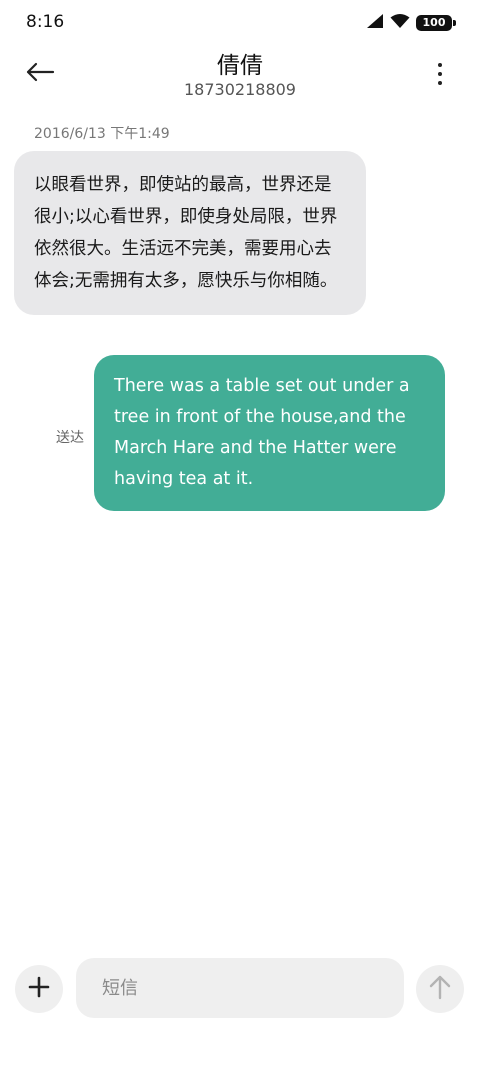  I want to click on battery-level: 100, so click(434, 22).